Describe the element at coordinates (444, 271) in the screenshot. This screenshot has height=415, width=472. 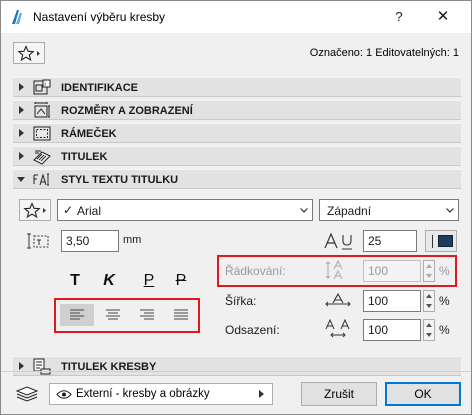
I see `line-spacing-unit: %` at that location.